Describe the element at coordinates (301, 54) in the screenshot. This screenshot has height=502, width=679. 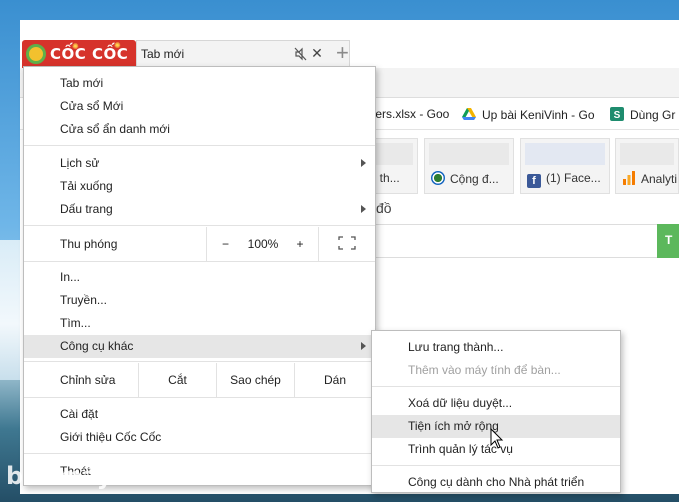
I see `mute-icon` at that location.